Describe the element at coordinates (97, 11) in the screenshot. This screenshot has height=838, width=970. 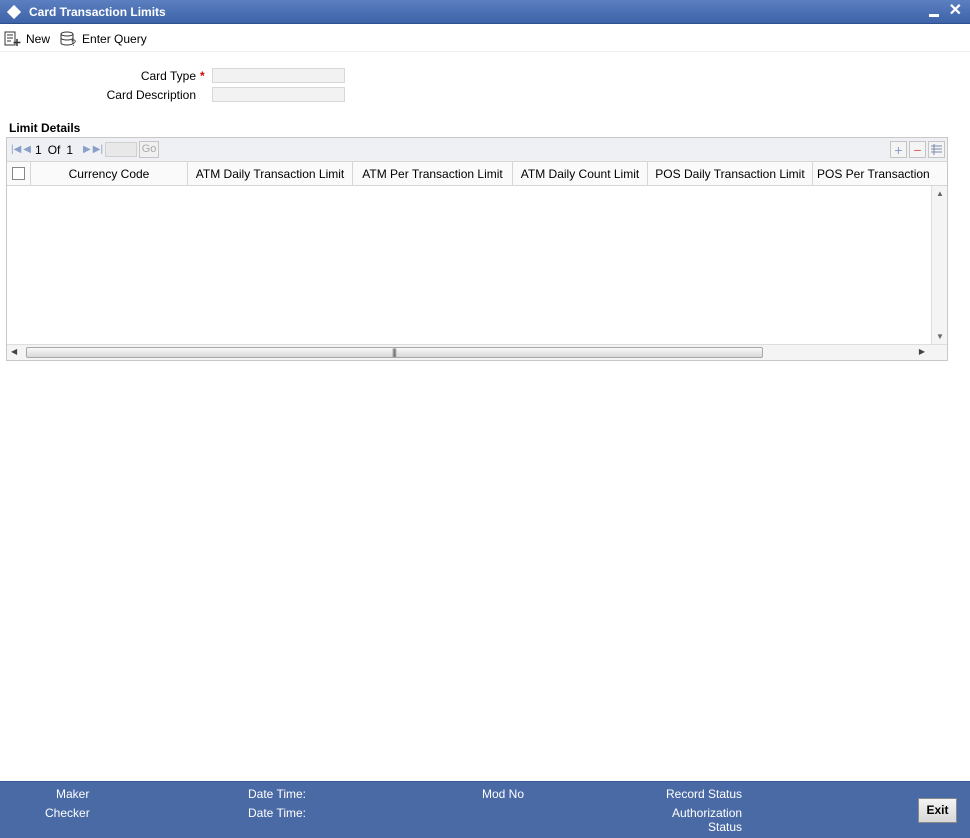
I see `window-title: Card Transaction Limits` at that location.